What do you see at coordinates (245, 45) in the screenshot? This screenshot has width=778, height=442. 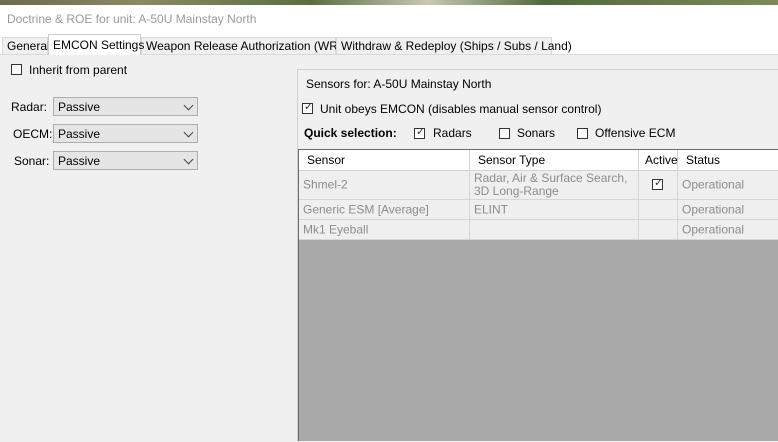 I see `tab-wra: Weapon Release Authorization (WRA)` at bounding box center [245, 45].